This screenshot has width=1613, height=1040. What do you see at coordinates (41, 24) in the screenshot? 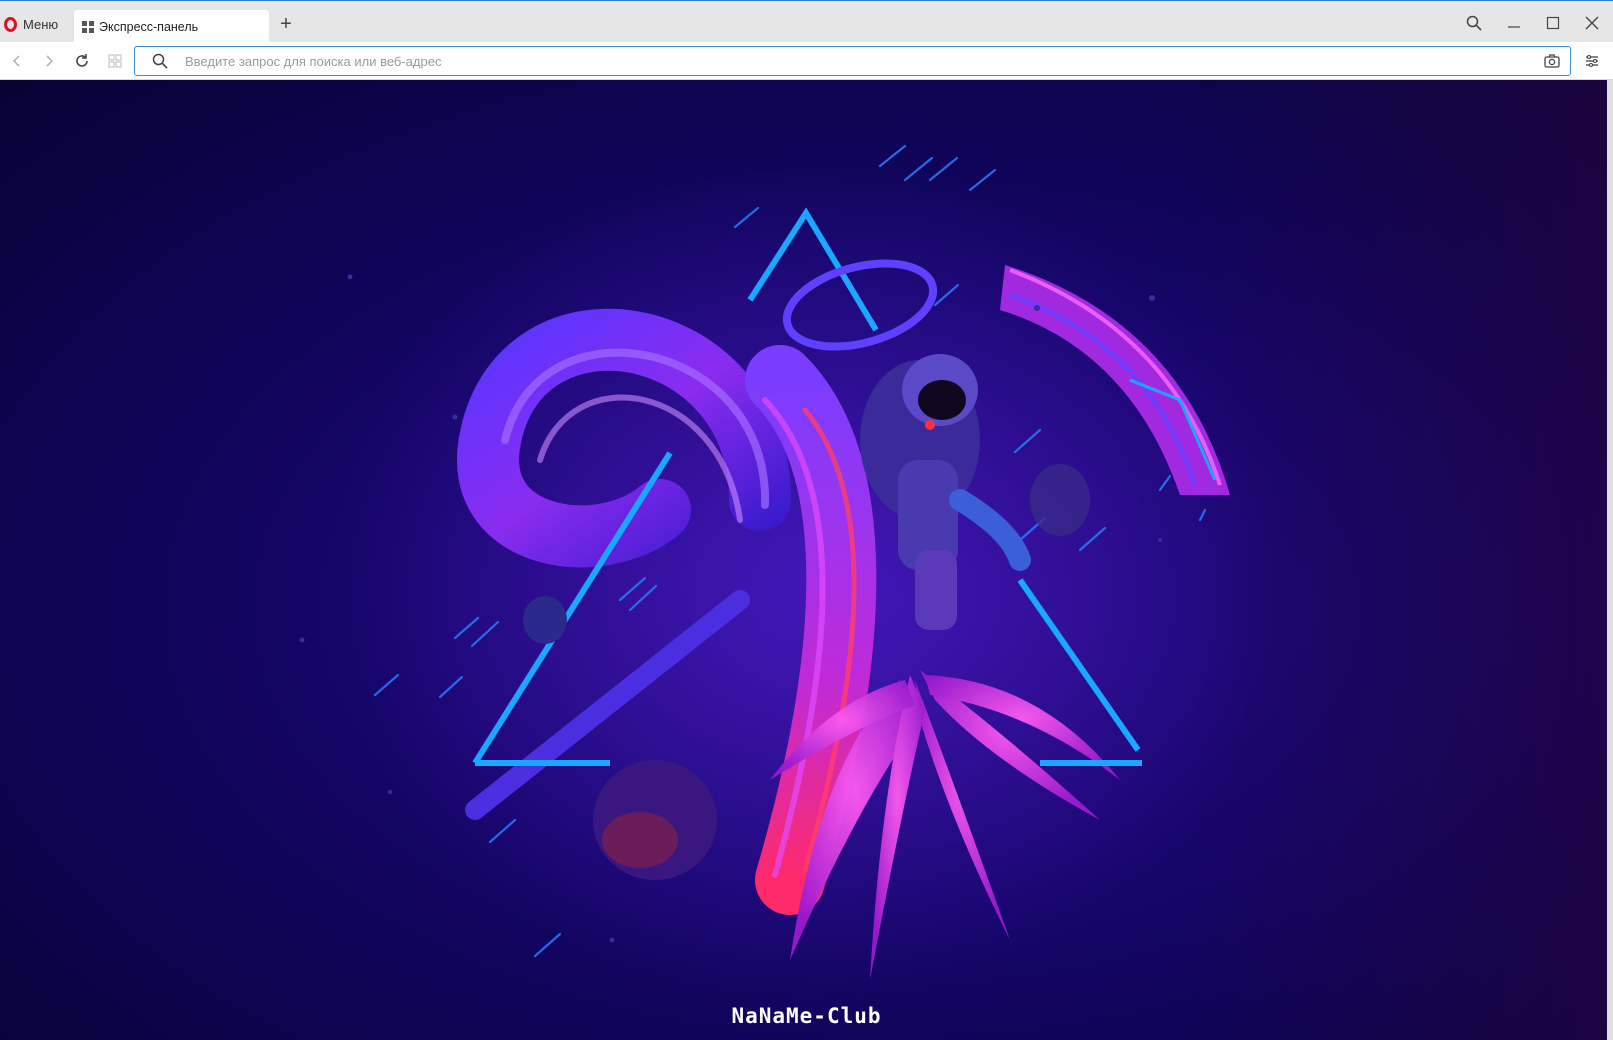
I see `menu-label: Меню` at bounding box center [41, 24].